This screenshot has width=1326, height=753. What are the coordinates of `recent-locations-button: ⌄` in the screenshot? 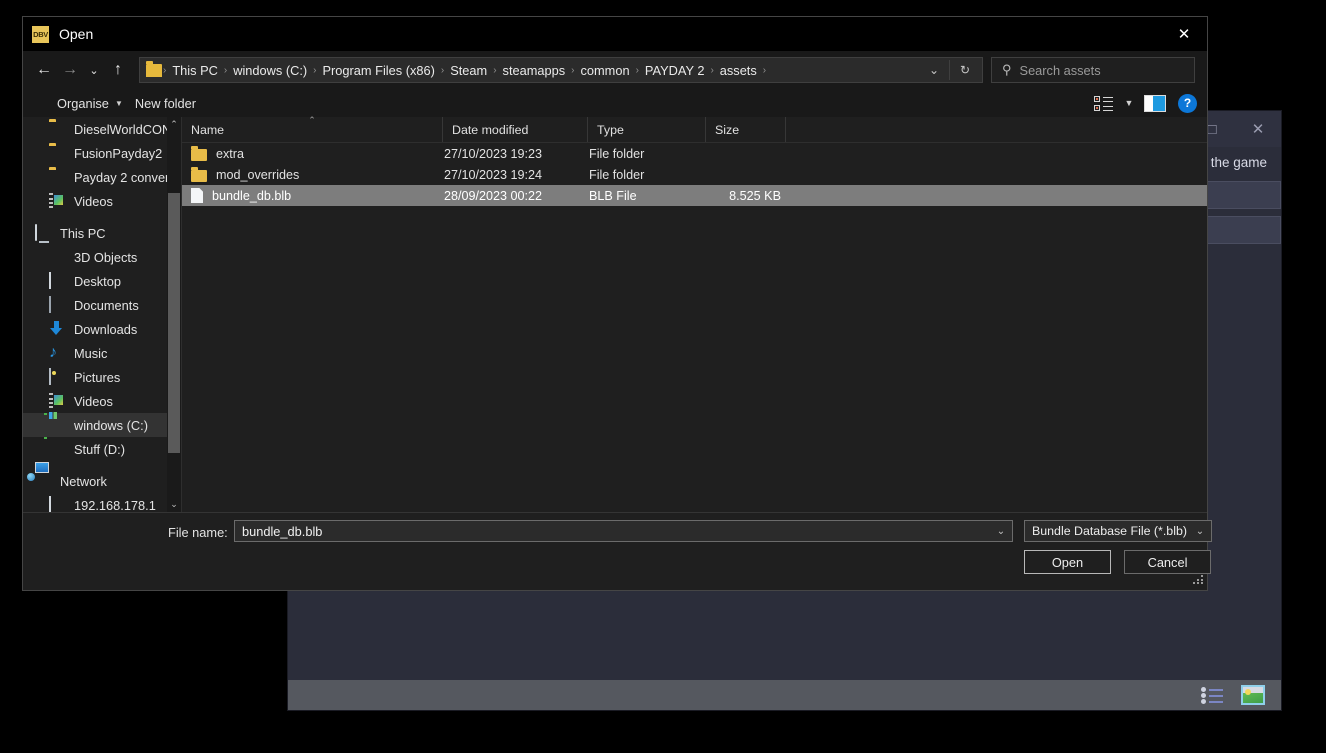 It's located at (94, 70).